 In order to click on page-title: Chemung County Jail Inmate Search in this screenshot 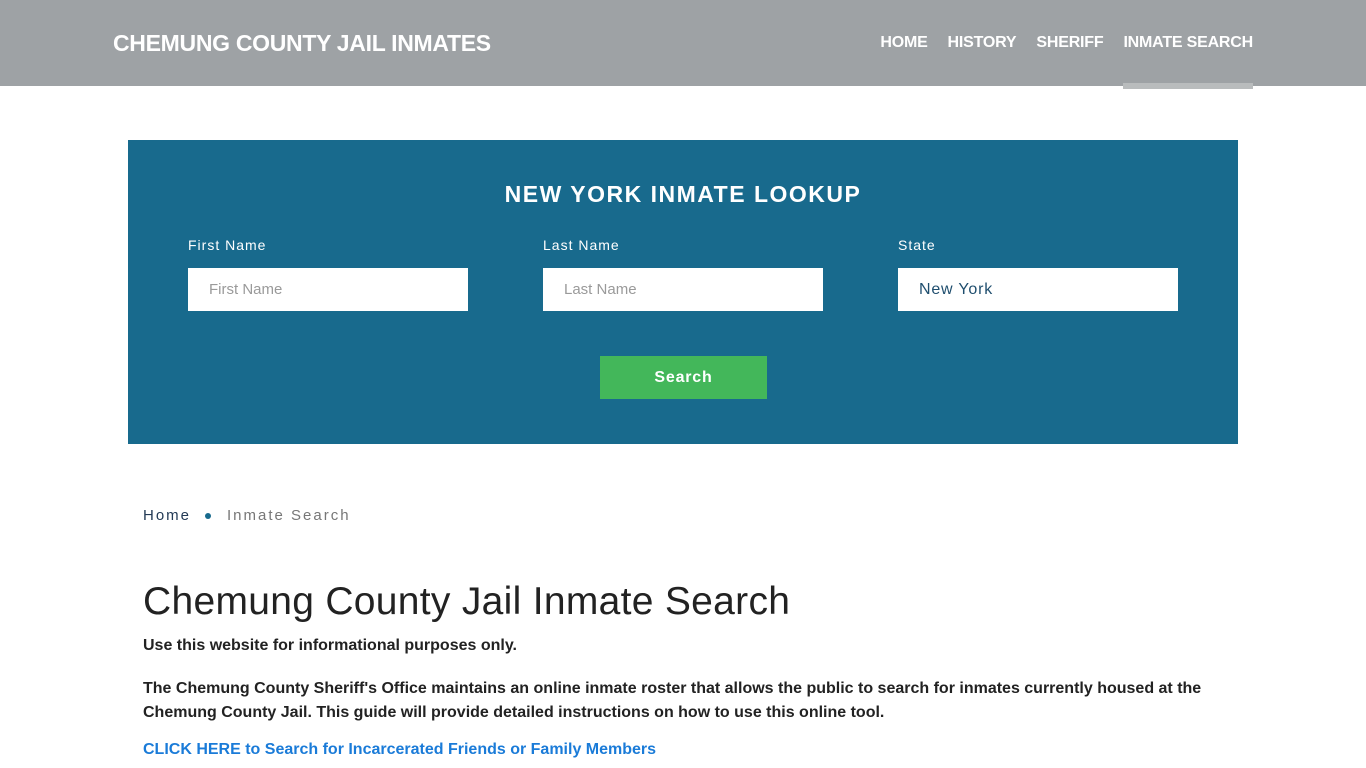, I will do `click(467, 601)`.